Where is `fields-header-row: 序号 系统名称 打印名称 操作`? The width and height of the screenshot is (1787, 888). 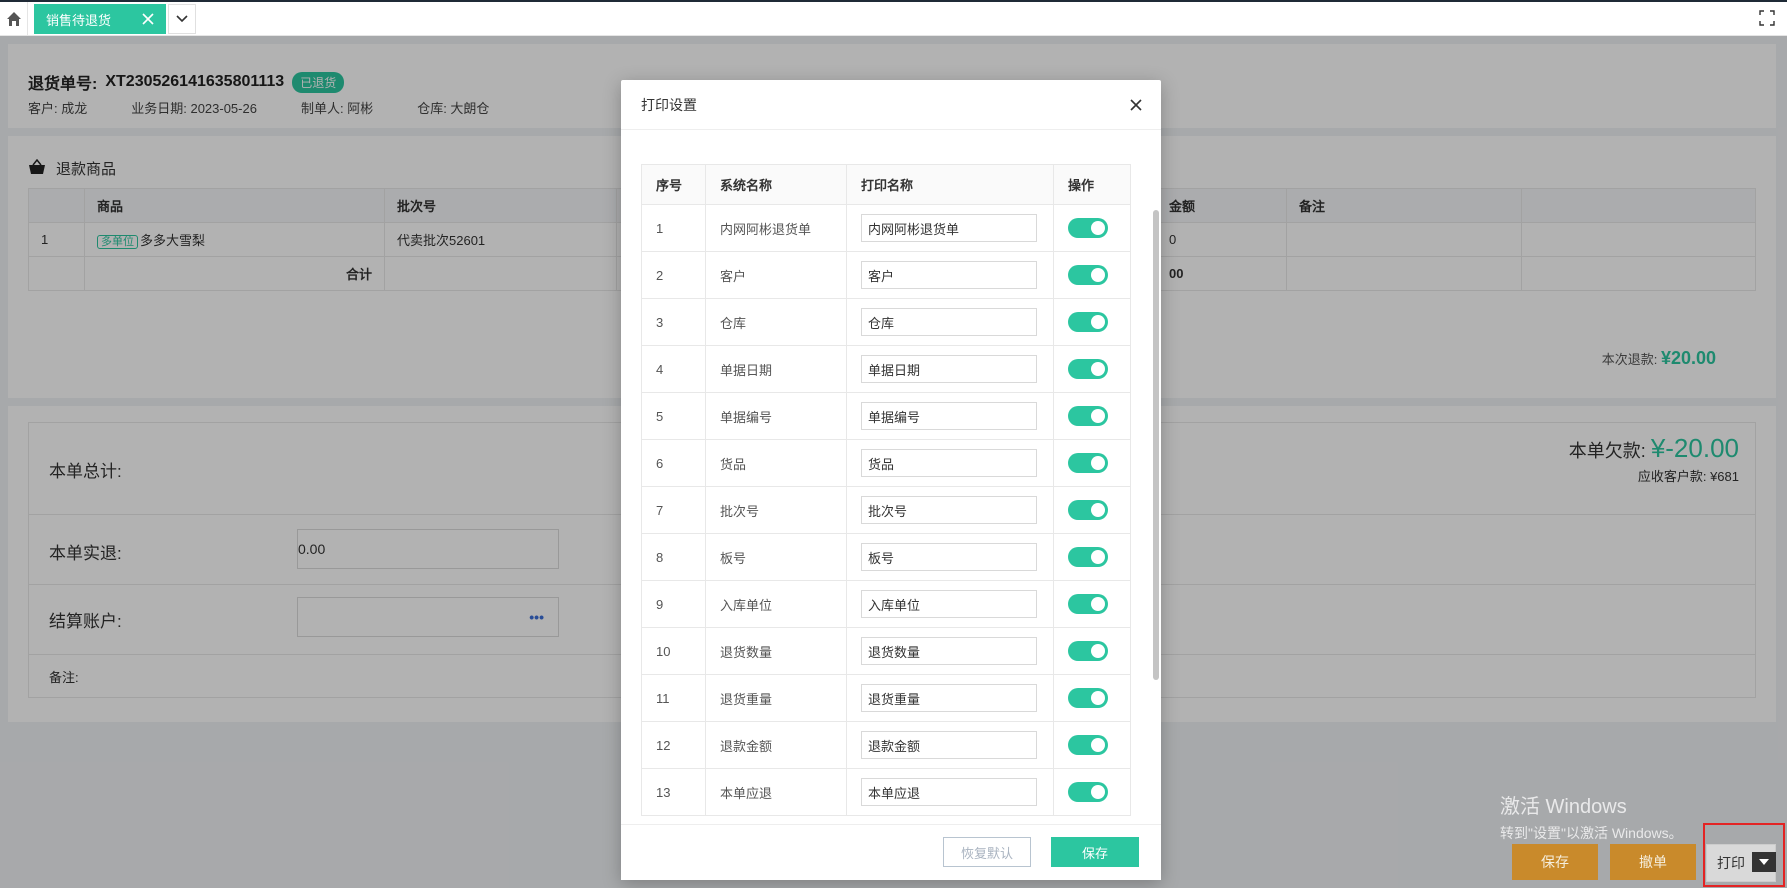
fields-header-row: 序号 系统名称 打印名称 操作 is located at coordinates (886, 184).